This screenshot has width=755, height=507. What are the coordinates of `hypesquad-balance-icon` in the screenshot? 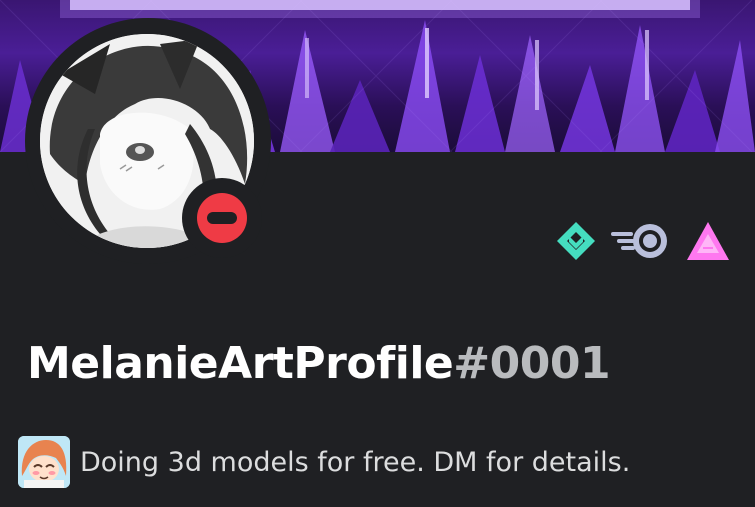 It's located at (576, 241).